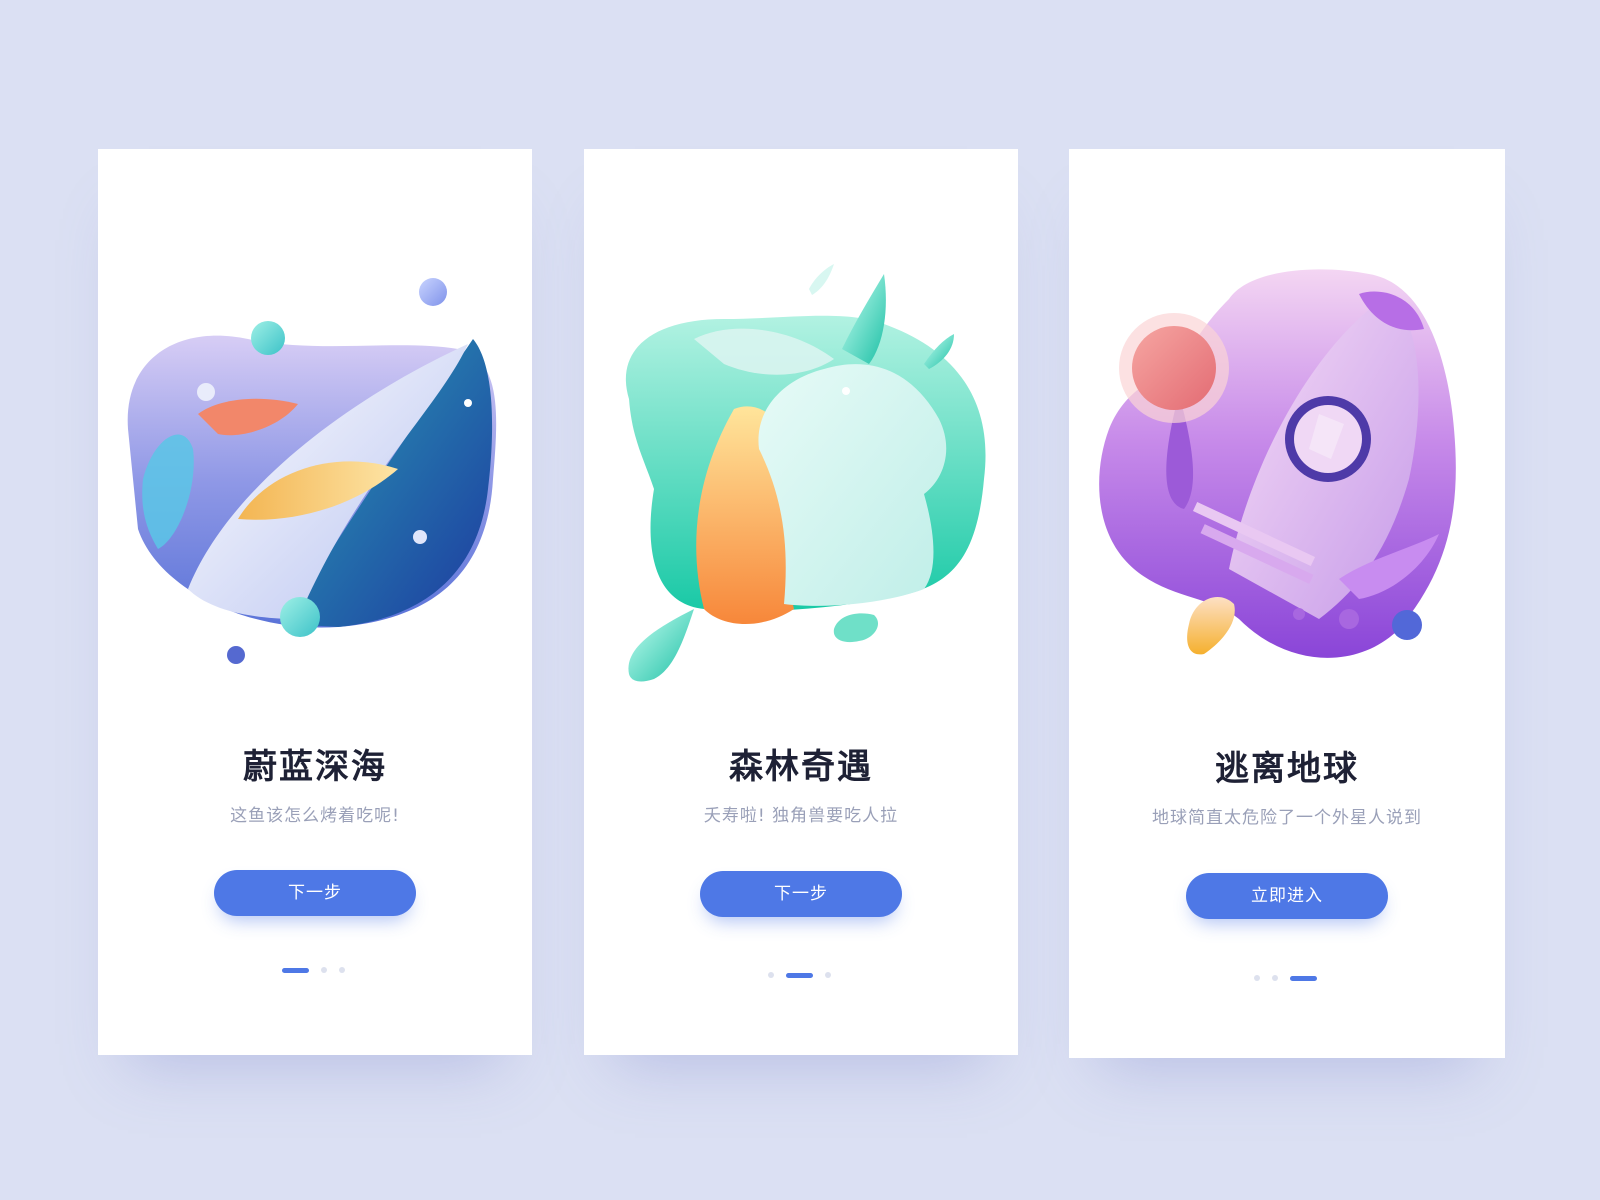  Describe the element at coordinates (1287, 896) in the screenshot. I see `enter-now-button: 立即进入` at that location.